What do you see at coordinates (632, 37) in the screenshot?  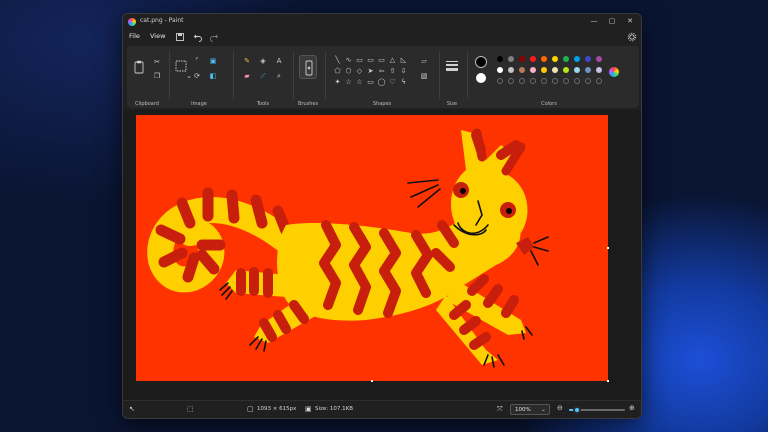 I see `settings-icon` at bounding box center [632, 37].